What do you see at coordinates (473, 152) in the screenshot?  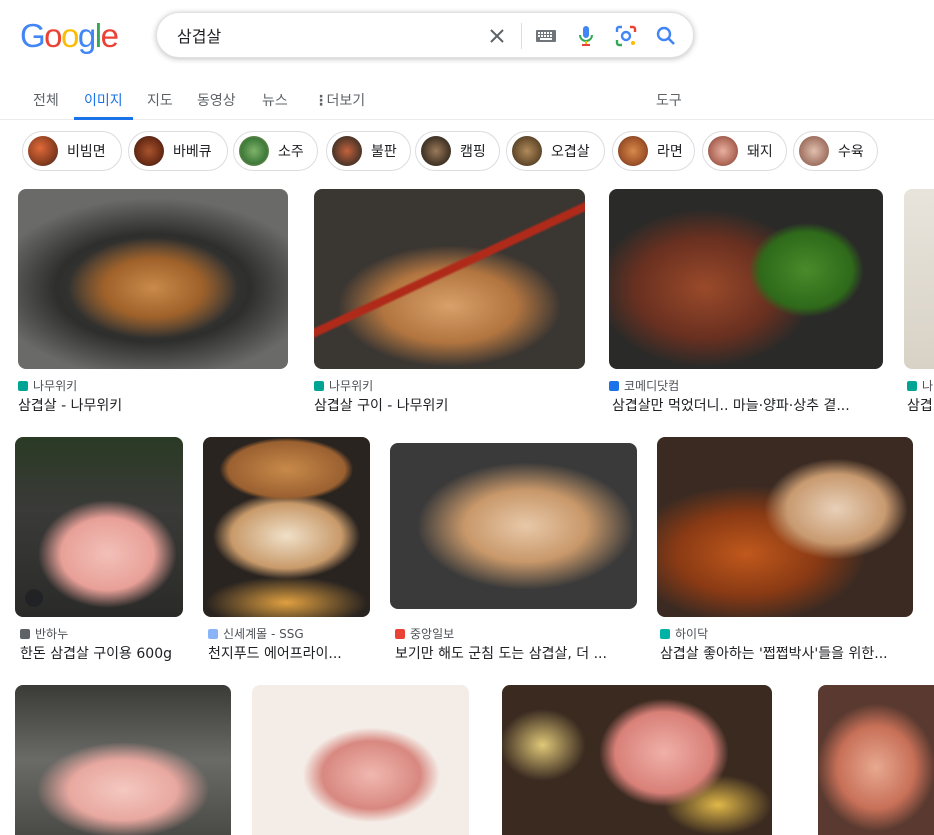 I see `chip-label: 캠핑` at bounding box center [473, 152].